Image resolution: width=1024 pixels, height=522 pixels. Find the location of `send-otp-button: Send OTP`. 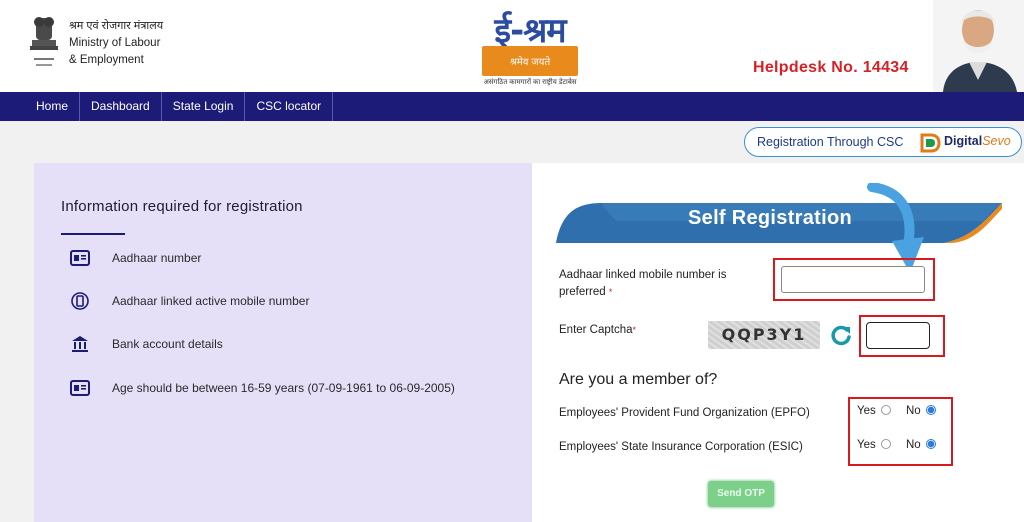

send-otp-button: Send OTP is located at coordinates (741, 494).